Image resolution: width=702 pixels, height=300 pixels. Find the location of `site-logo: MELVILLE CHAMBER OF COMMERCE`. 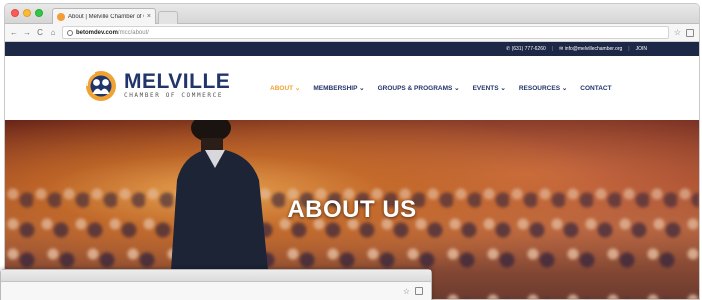

site-logo: MELVILLE CHAMBER OF COMMERCE is located at coordinates (157, 86).